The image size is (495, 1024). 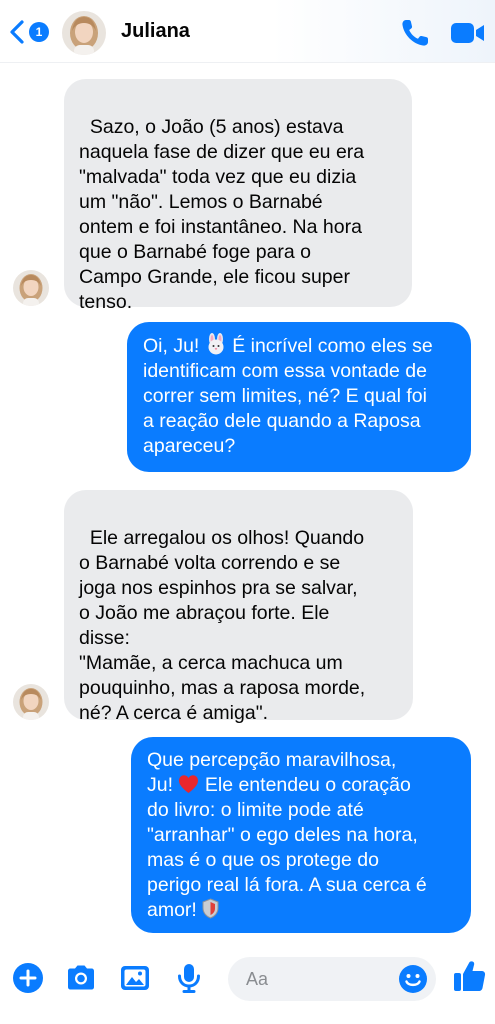 What do you see at coordinates (189, 978) in the screenshot?
I see `microphone-icon` at bounding box center [189, 978].